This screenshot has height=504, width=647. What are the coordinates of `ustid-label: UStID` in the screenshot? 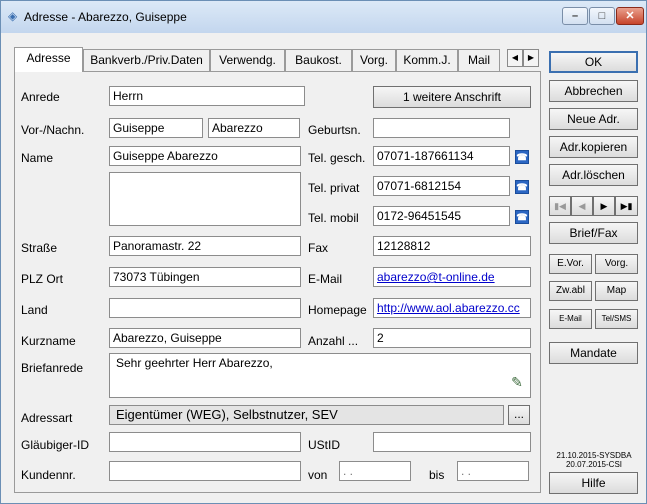 It's located at (324, 445).